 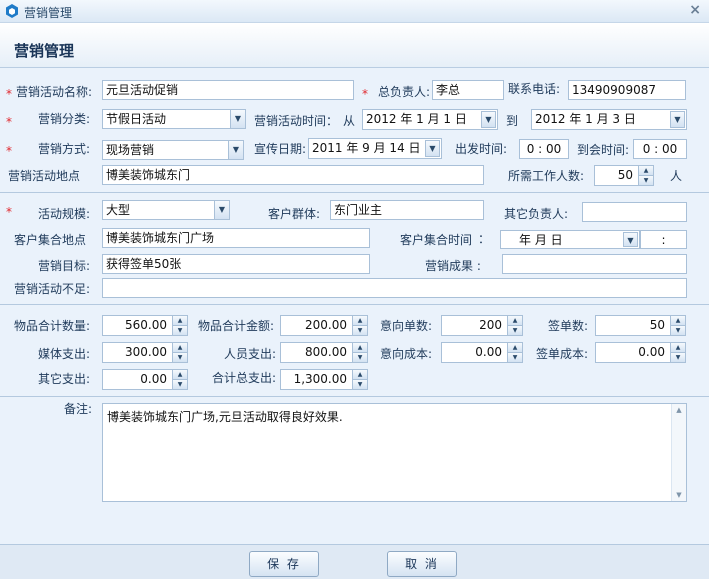 I want to click on other-cost-label: 其它支出:, so click(x=64, y=379).